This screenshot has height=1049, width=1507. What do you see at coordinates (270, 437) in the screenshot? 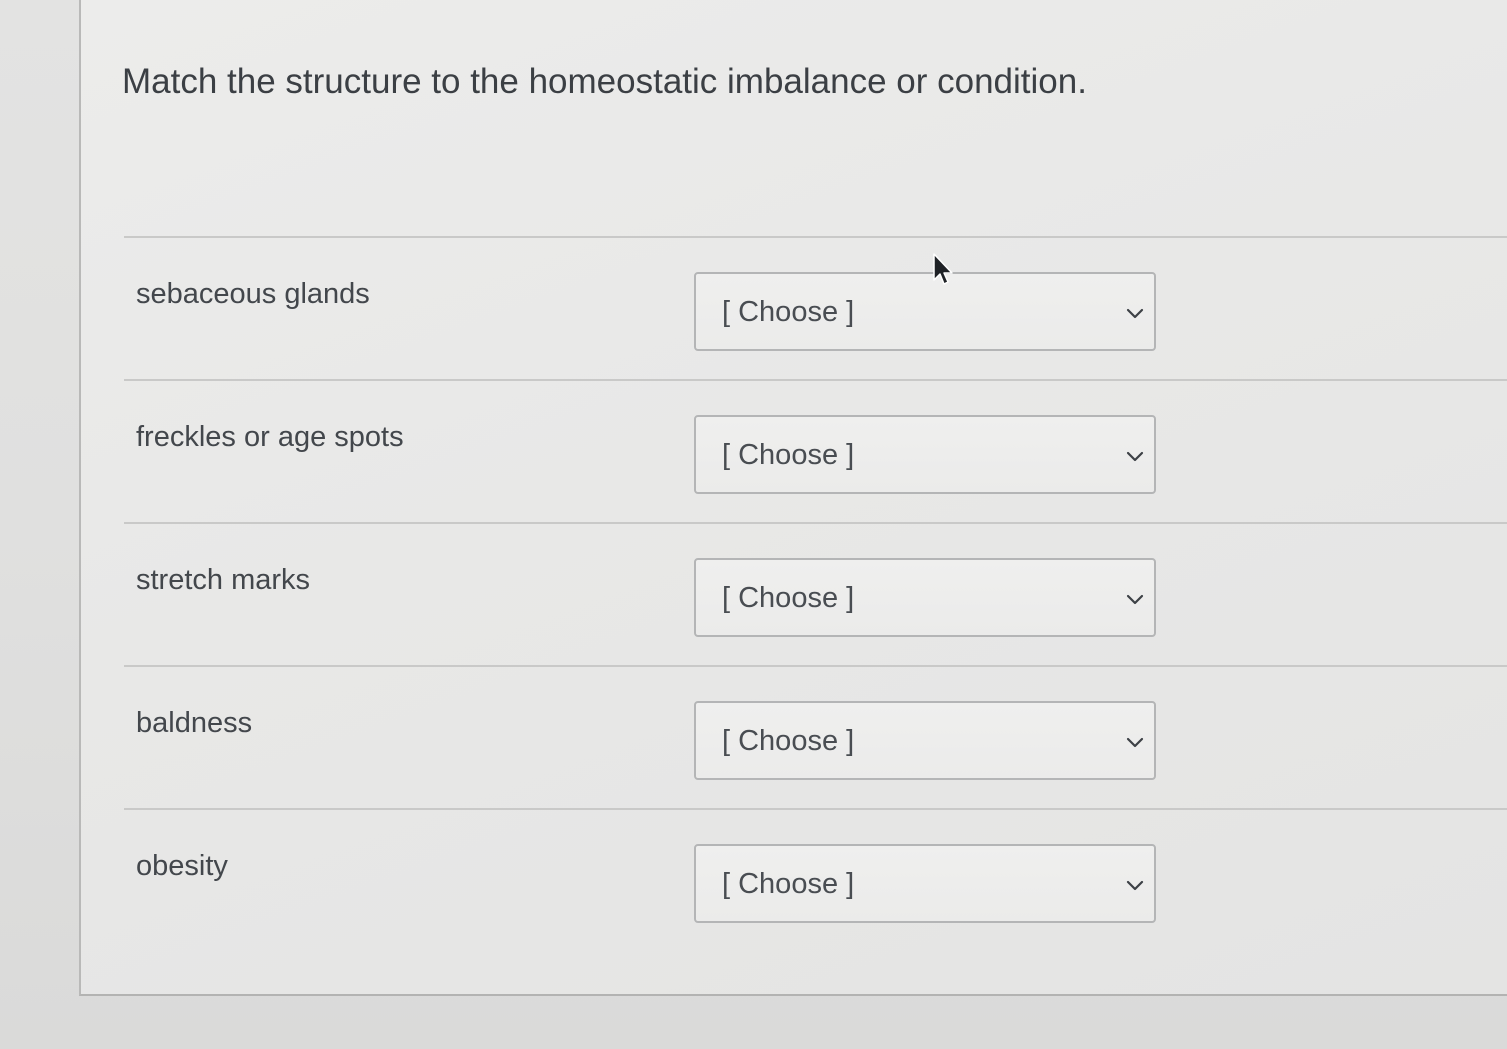
I see `row-label: freckles or age spots` at bounding box center [270, 437].